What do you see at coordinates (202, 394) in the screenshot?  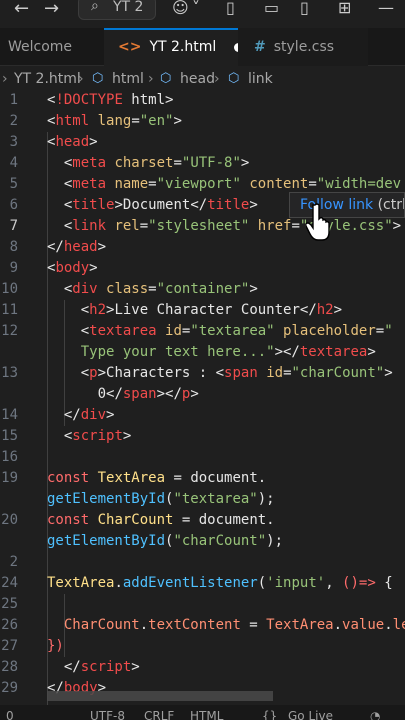 I see `code-line: 0</span></p>` at bounding box center [202, 394].